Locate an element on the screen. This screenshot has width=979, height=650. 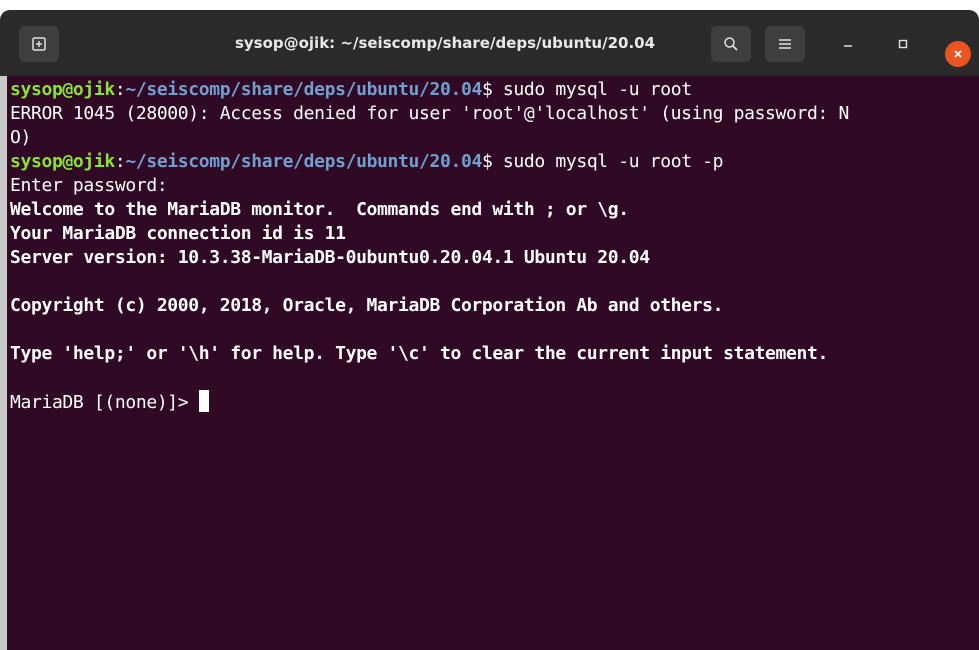
text-cursor is located at coordinates (203, 401).